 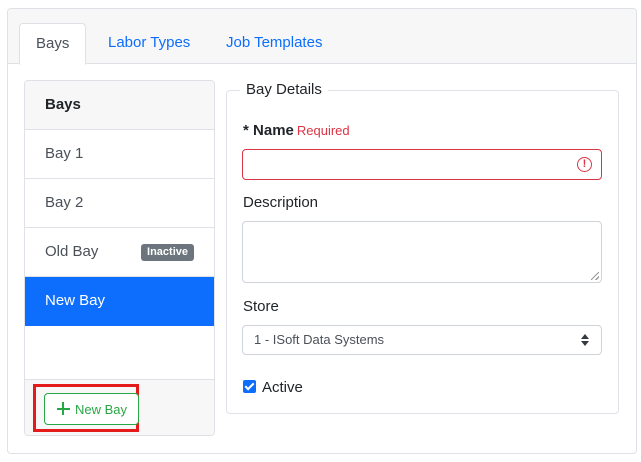 I want to click on list-item-bay-1: Bay 1, so click(x=119, y=154).